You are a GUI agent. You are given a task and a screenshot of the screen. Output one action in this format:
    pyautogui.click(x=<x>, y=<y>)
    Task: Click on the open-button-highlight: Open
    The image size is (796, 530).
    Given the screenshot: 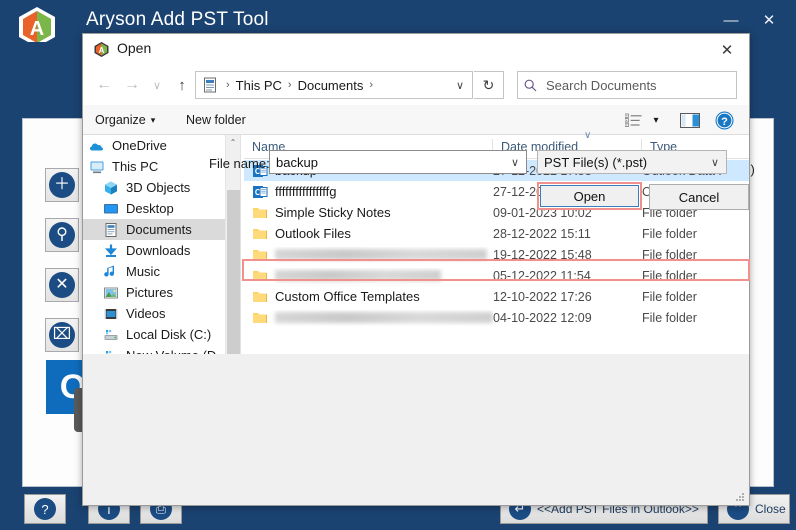 What is the action you would take?
    pyautogui.click(x=589, y=196)
    